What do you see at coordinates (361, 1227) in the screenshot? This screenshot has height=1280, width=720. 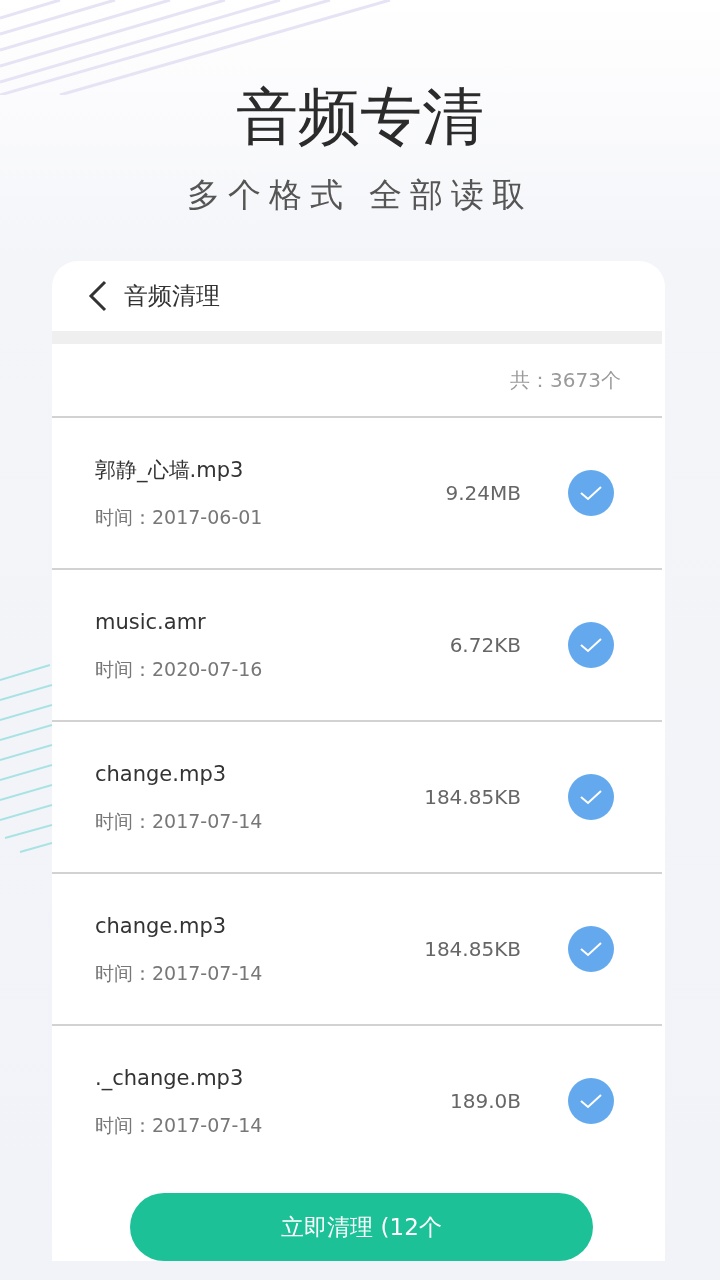 I see `clean-button: 立即清理 (12个` at bounding box center [361, 1227].